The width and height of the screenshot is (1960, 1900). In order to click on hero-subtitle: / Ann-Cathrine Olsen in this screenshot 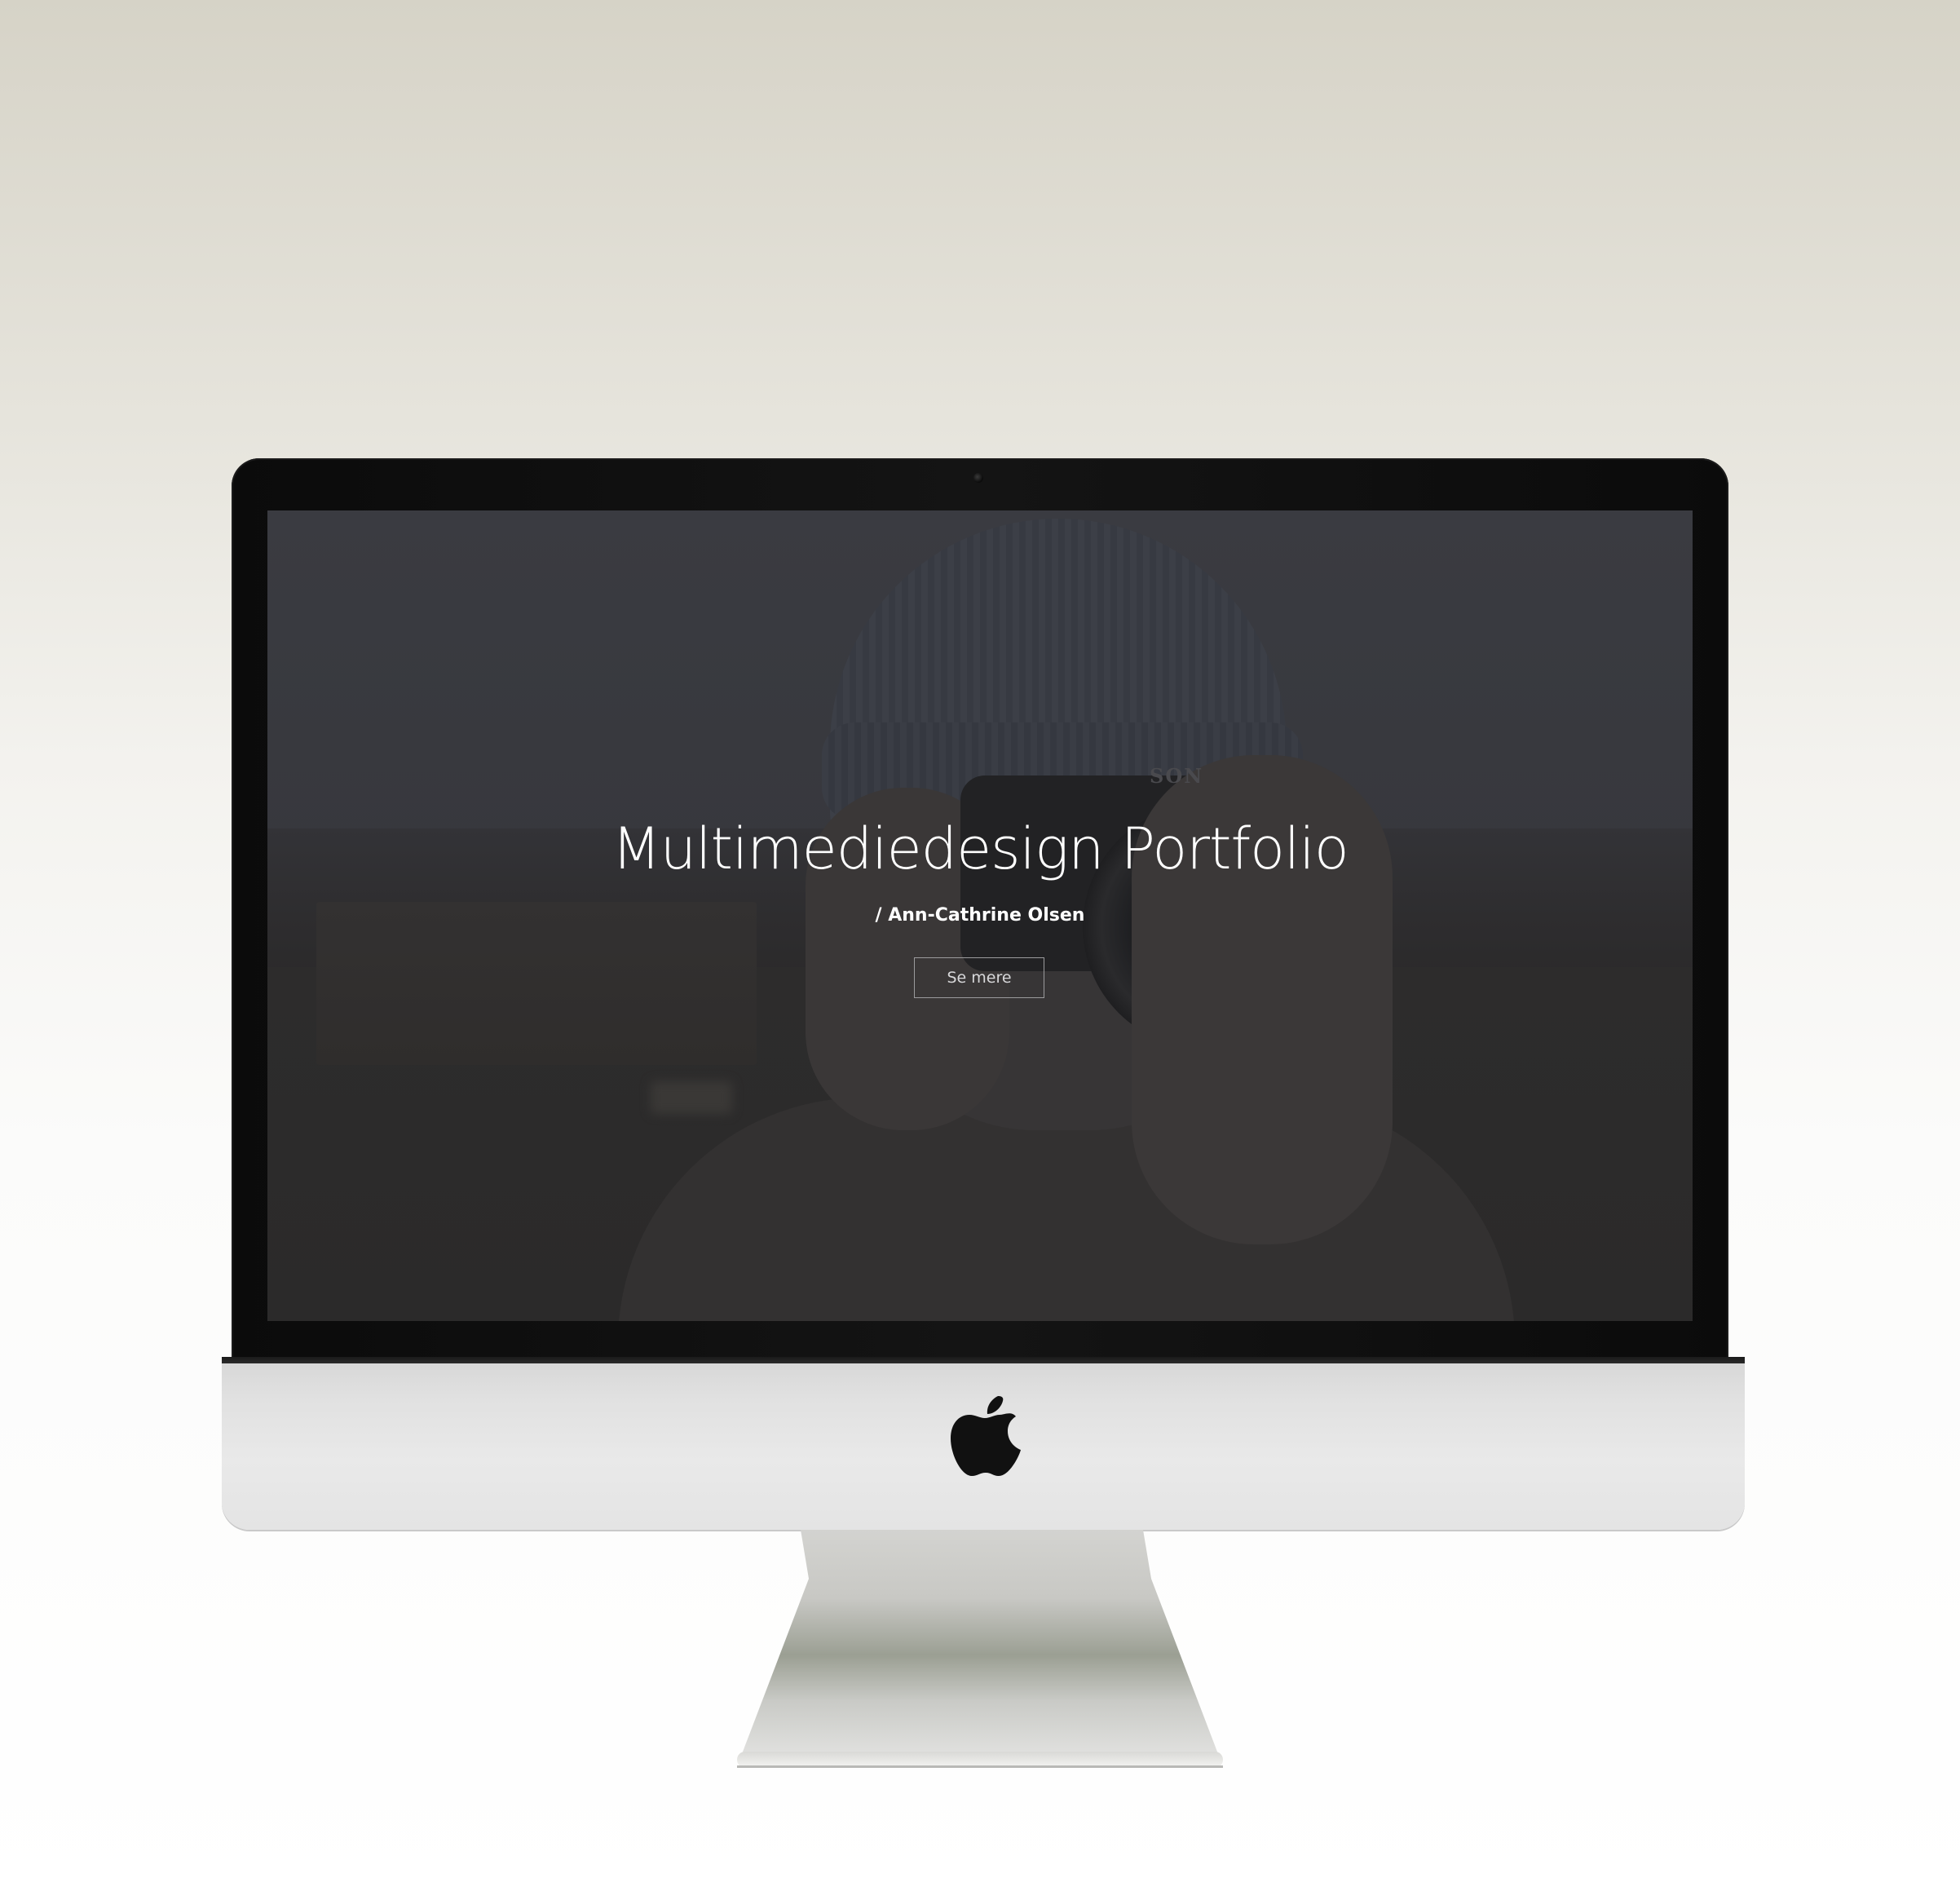, I will do `click(980, 915)`.